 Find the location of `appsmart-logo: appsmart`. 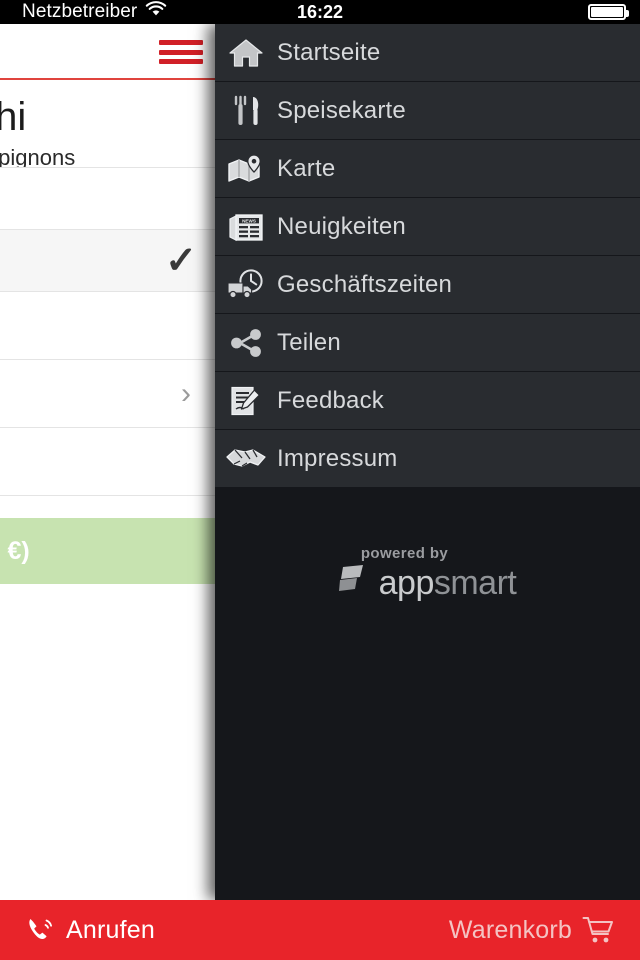

appsmart-logo: appsmart is located at coordinates (427, 582).